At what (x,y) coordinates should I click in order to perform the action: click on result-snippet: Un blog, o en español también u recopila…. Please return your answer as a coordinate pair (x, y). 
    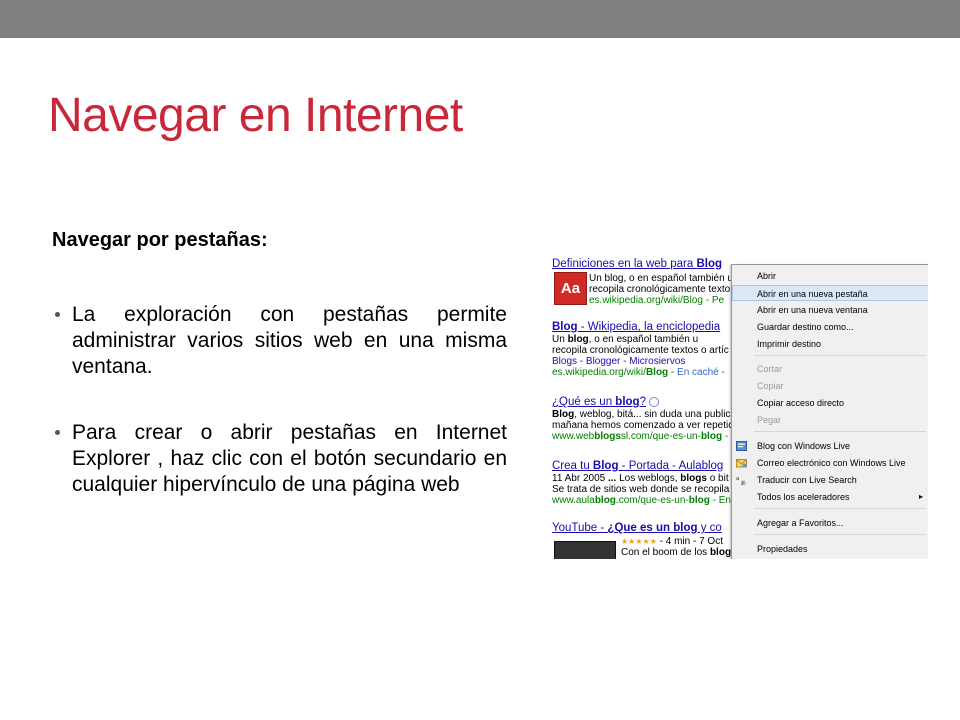
    Looking at the image, I should click on (660, 289).